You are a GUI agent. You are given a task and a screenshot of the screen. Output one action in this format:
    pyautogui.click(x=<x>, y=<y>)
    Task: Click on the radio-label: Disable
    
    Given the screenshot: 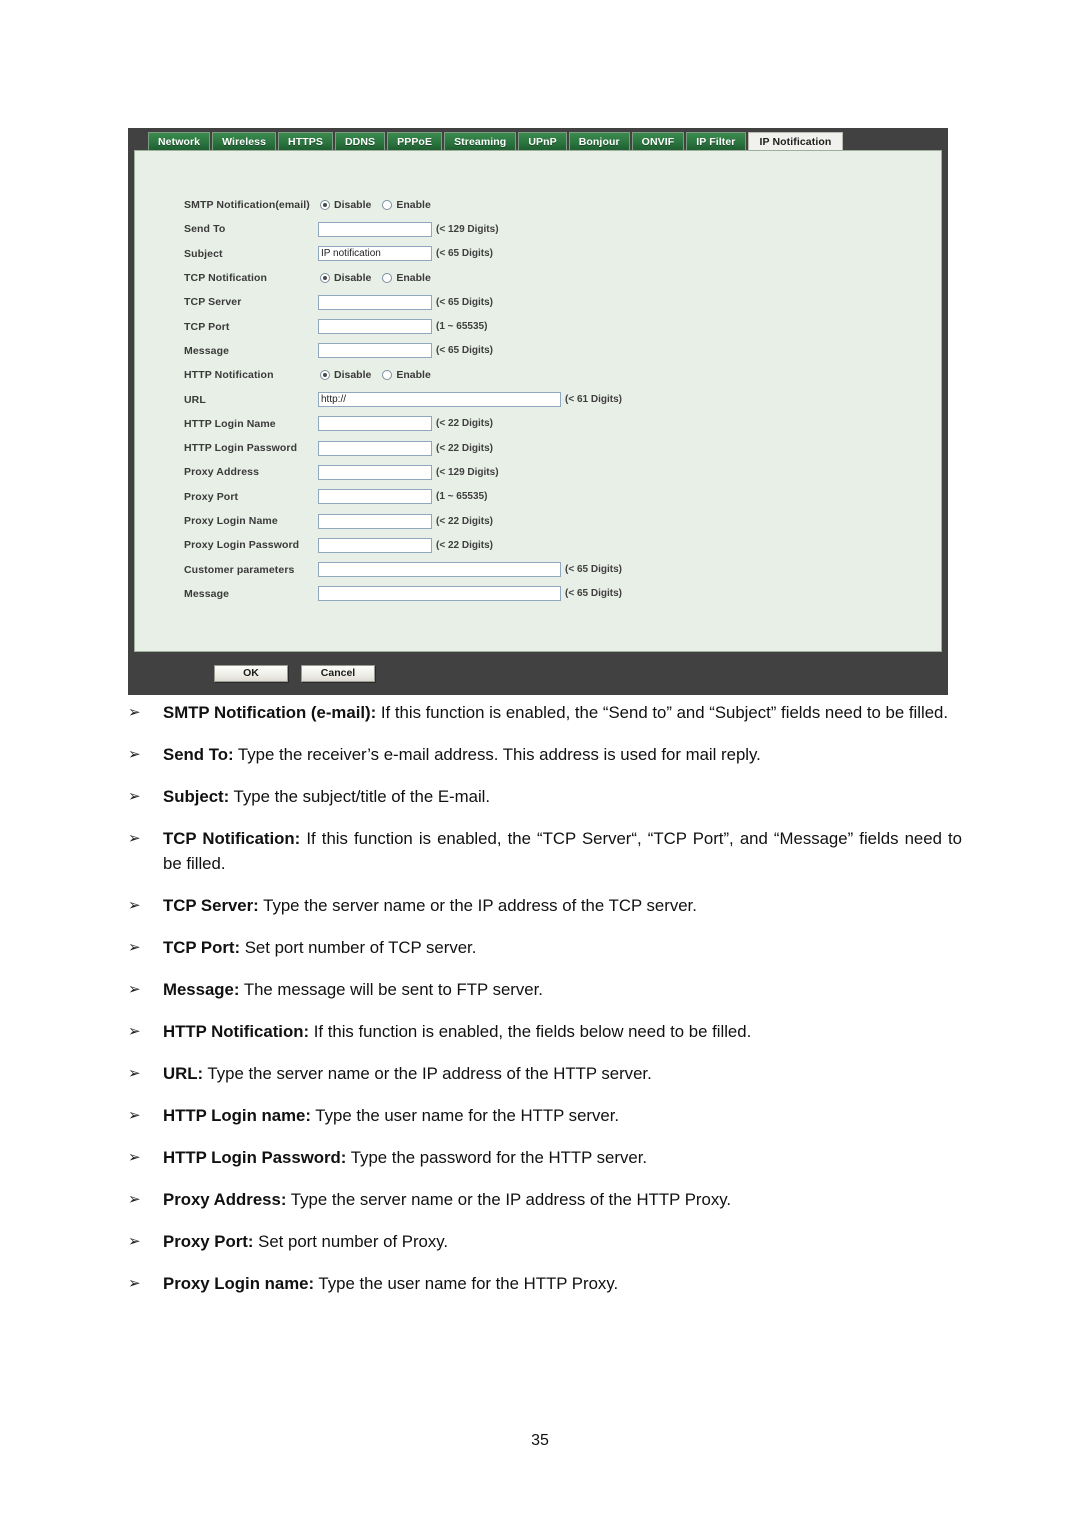 What is the action you would take?
    pyautogui.click(x=353, y=278)
    